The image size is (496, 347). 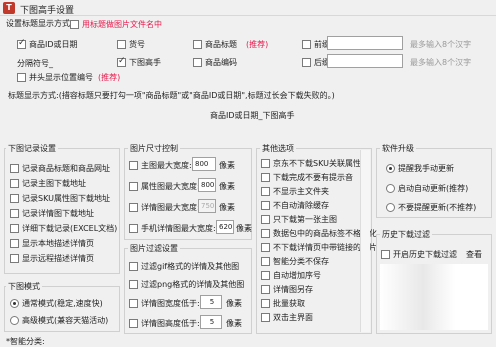 I want to click on filter-png-checkbox, so click(x=133, y=284).